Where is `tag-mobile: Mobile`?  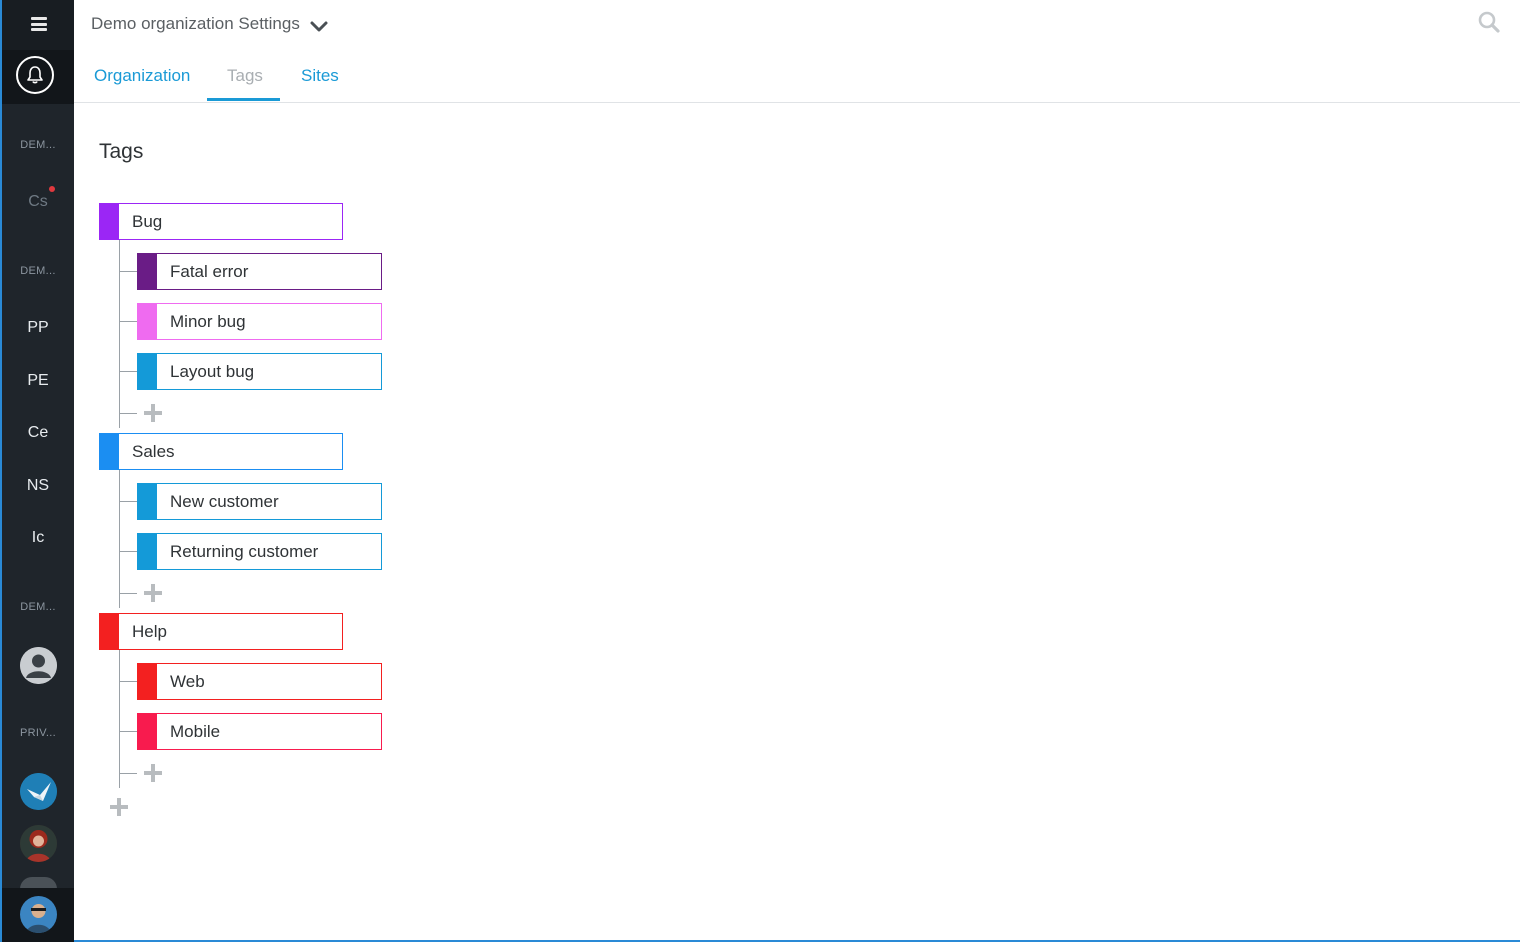
tag-mobile: Mobile is located at coordinates (259, 731).